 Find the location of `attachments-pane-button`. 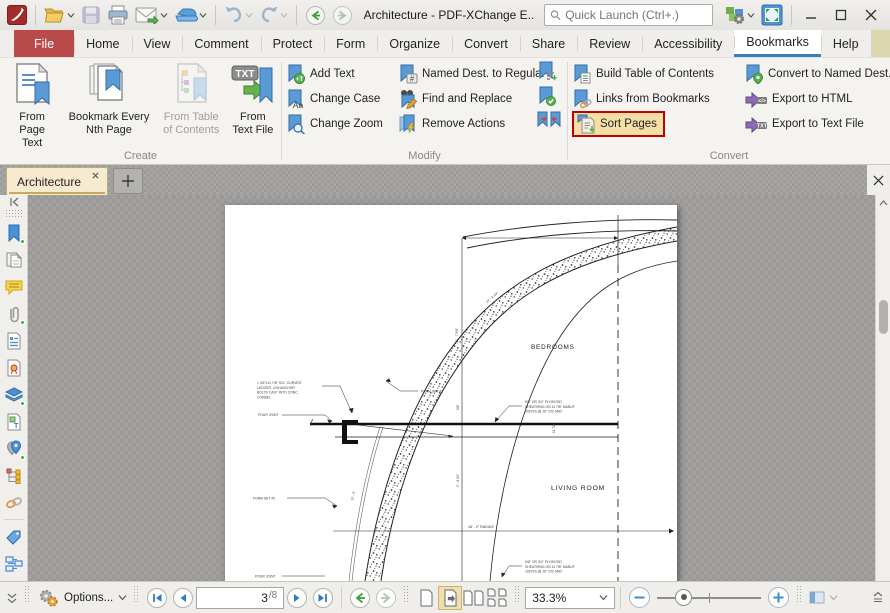

attachments-pane-button is located at coordinates (14, 313).